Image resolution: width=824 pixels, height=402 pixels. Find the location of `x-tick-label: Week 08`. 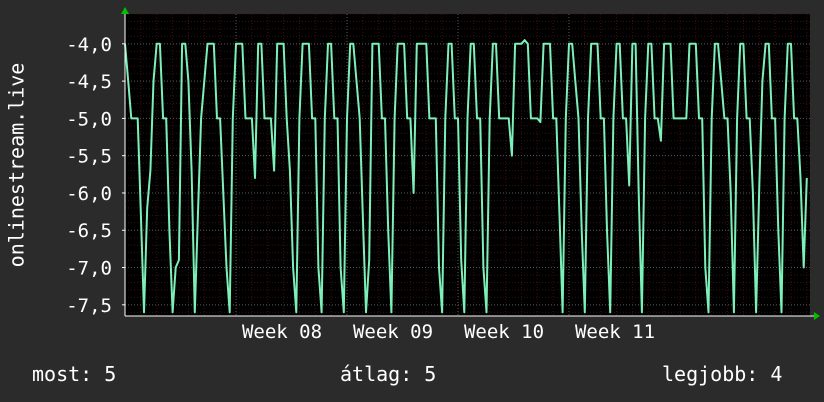

x-tick-label: Week 08 is located at coordinates (282, 332).